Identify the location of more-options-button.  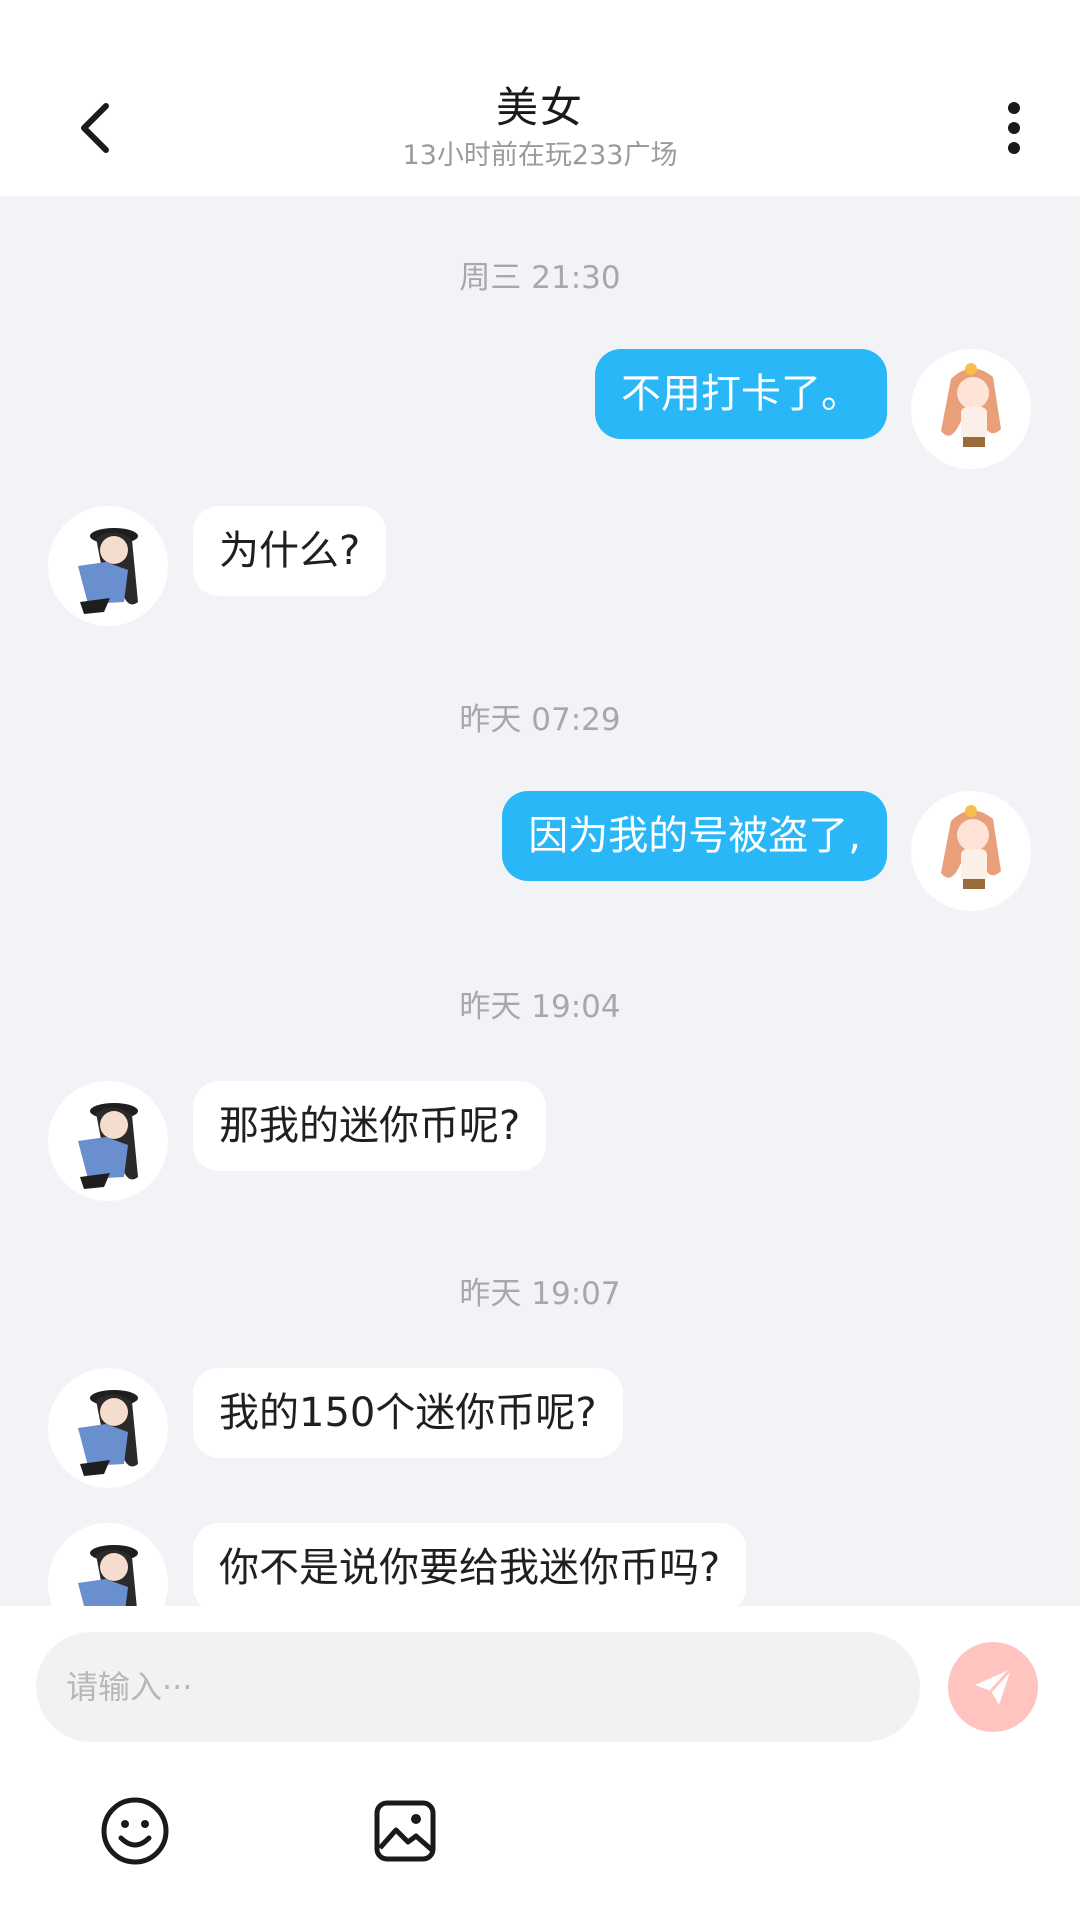
(1014, 128).